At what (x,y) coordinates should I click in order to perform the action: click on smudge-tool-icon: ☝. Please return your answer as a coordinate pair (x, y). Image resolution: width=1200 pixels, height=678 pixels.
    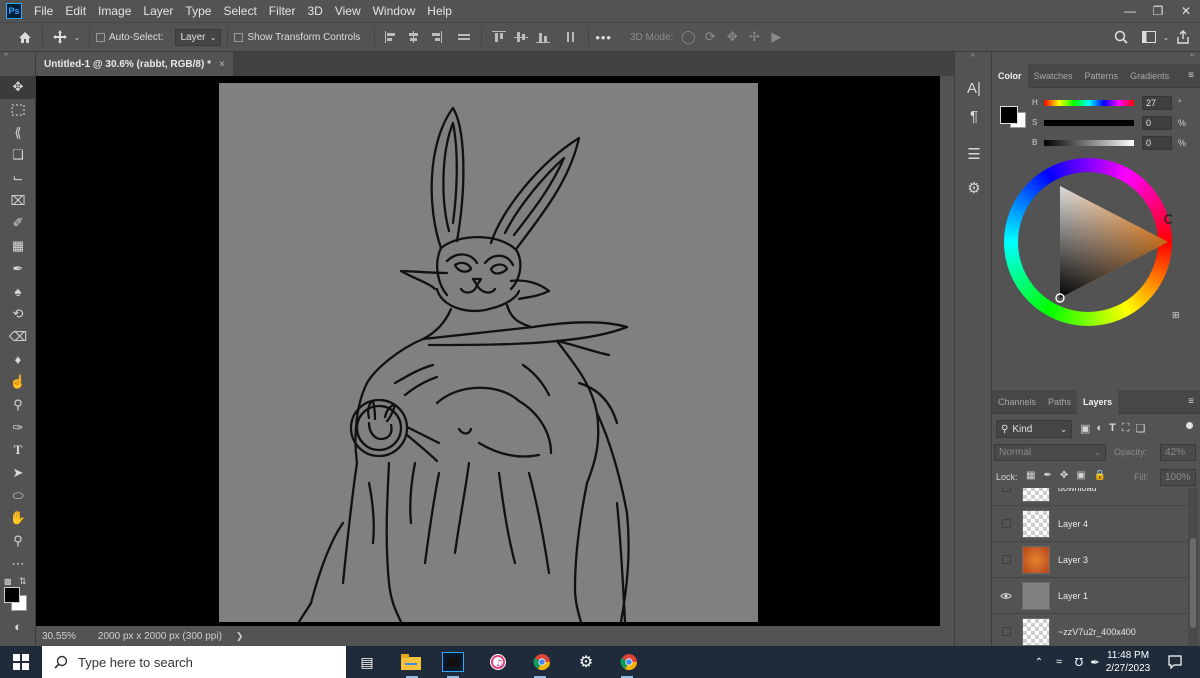
    Looking at the image, I should click on (18, 382).